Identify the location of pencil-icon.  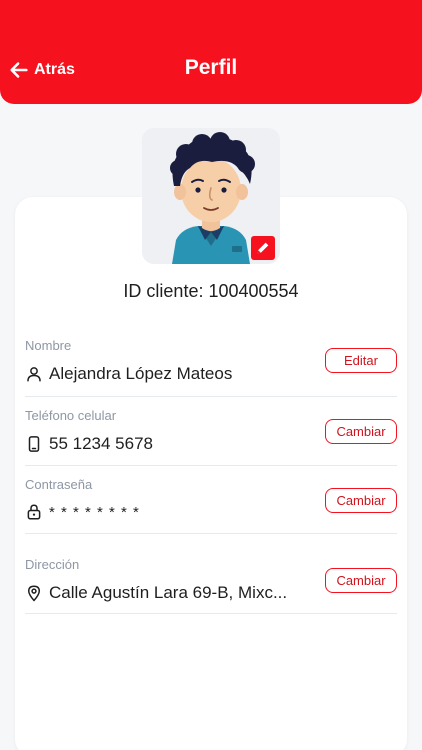
(263, 248).